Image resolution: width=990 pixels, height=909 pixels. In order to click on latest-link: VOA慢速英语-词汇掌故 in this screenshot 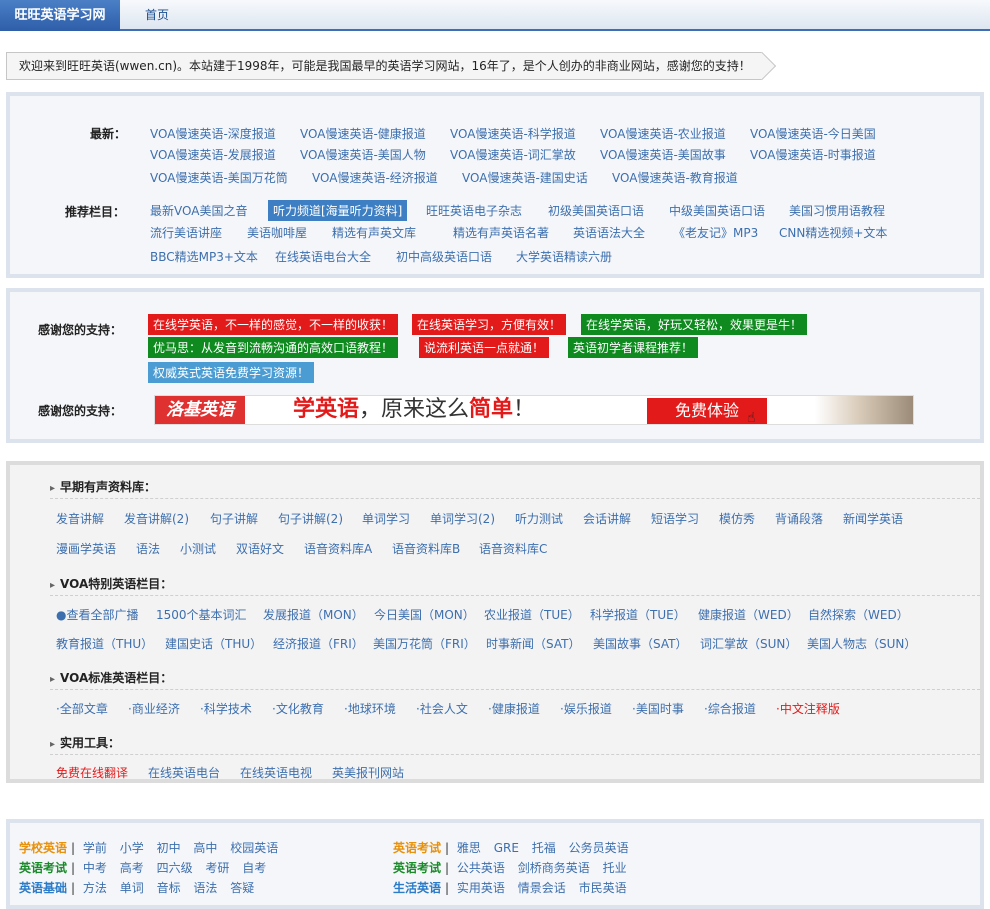, I will do `click(513, 154)`.